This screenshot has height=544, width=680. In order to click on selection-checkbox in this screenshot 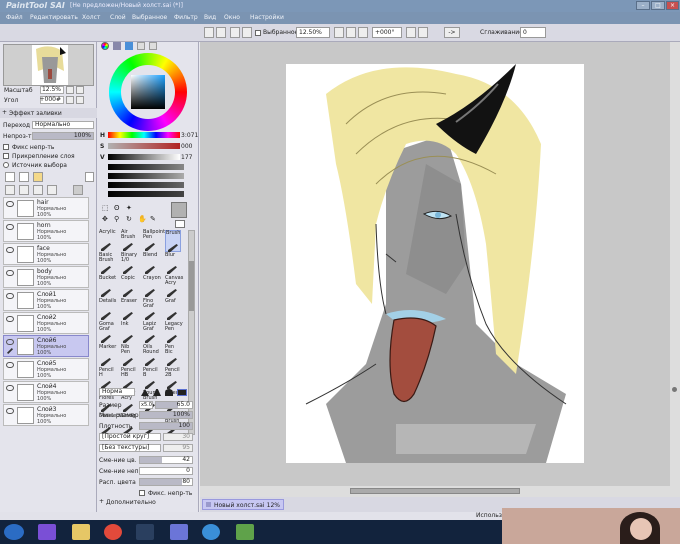, I will do `click(258, 33)`.